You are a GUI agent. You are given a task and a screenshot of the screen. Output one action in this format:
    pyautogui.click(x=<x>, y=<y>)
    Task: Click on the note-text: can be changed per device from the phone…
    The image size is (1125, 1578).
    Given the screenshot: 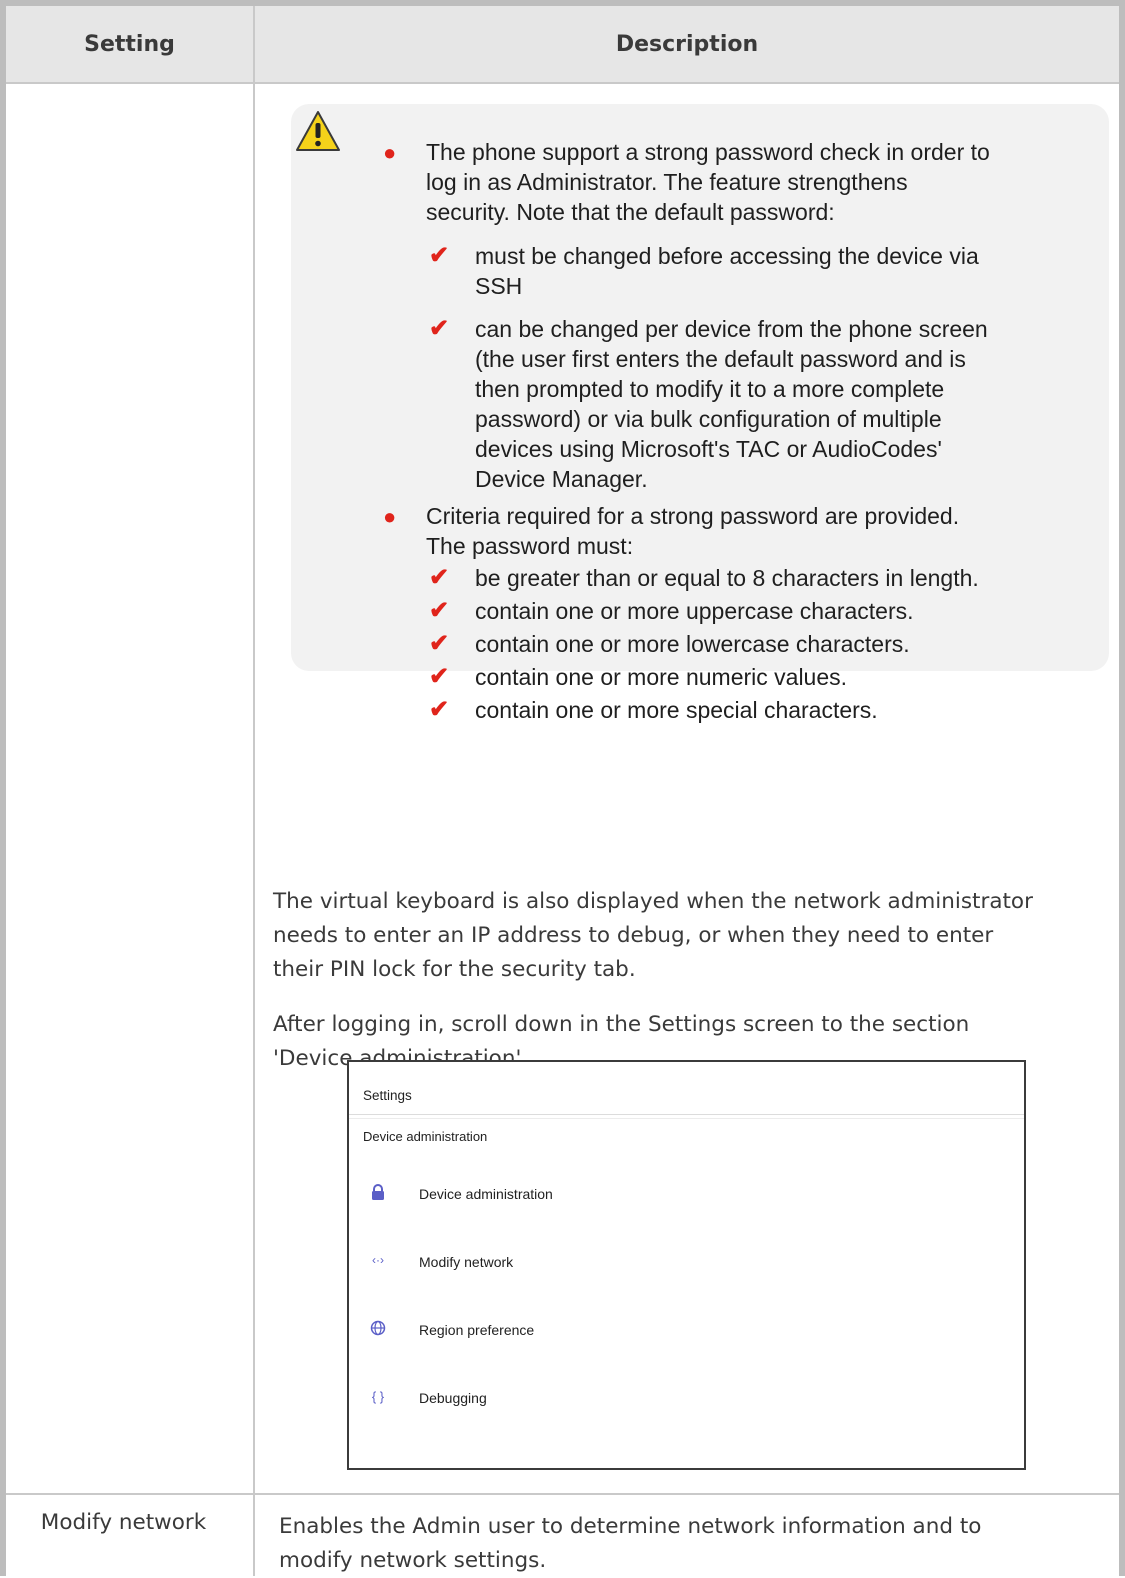 What is the action you would take?
    pyautogui.click(x=731, y=329)
    